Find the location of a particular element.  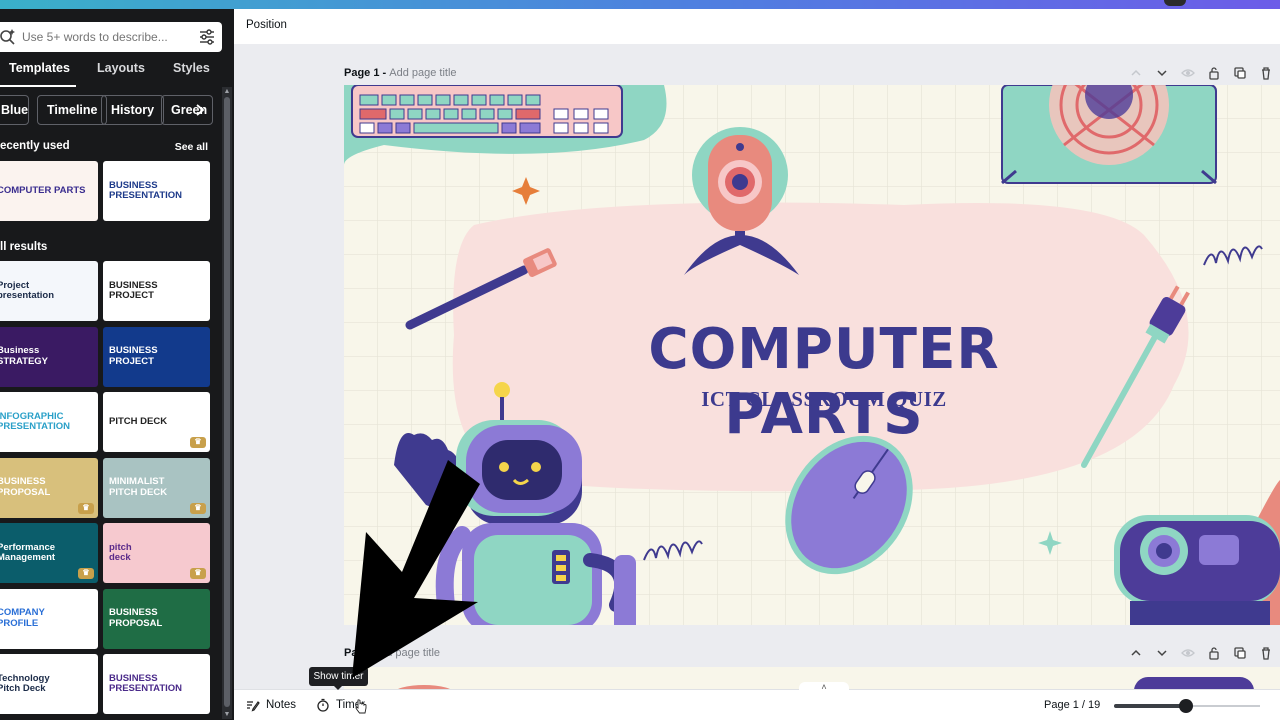

slide-subtitle: ICT CLASSROOM QUIZ is located at coordinates (824, 399).